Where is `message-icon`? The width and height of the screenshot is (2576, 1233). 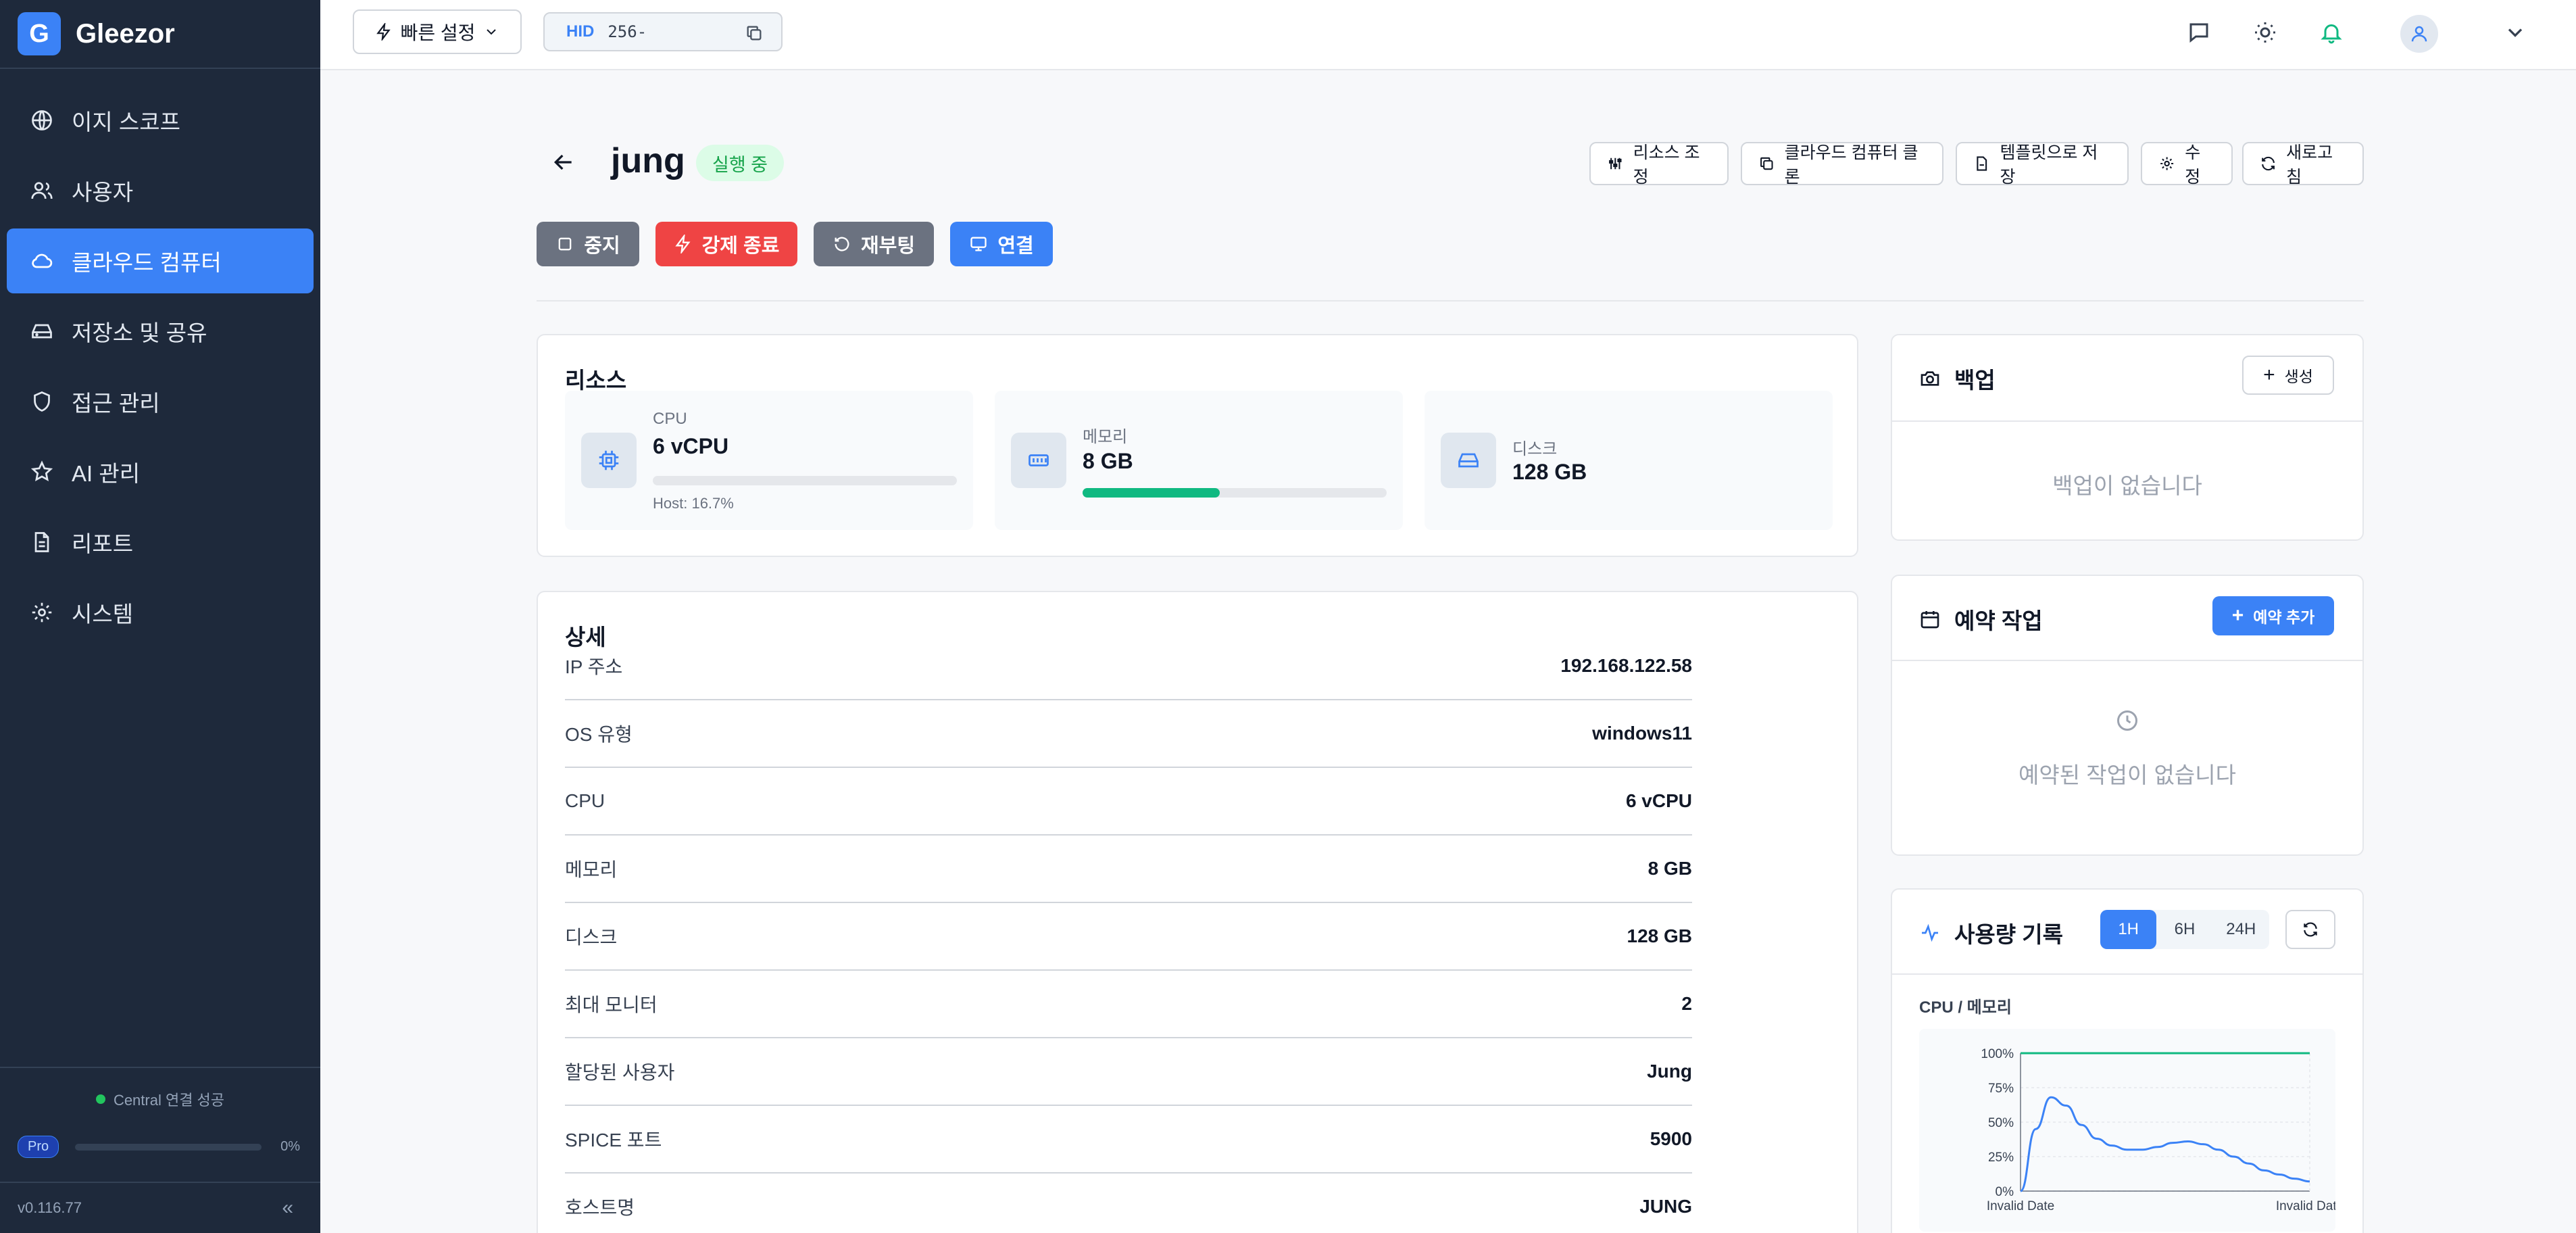
message-icon is located at coordinates (2199, 32).